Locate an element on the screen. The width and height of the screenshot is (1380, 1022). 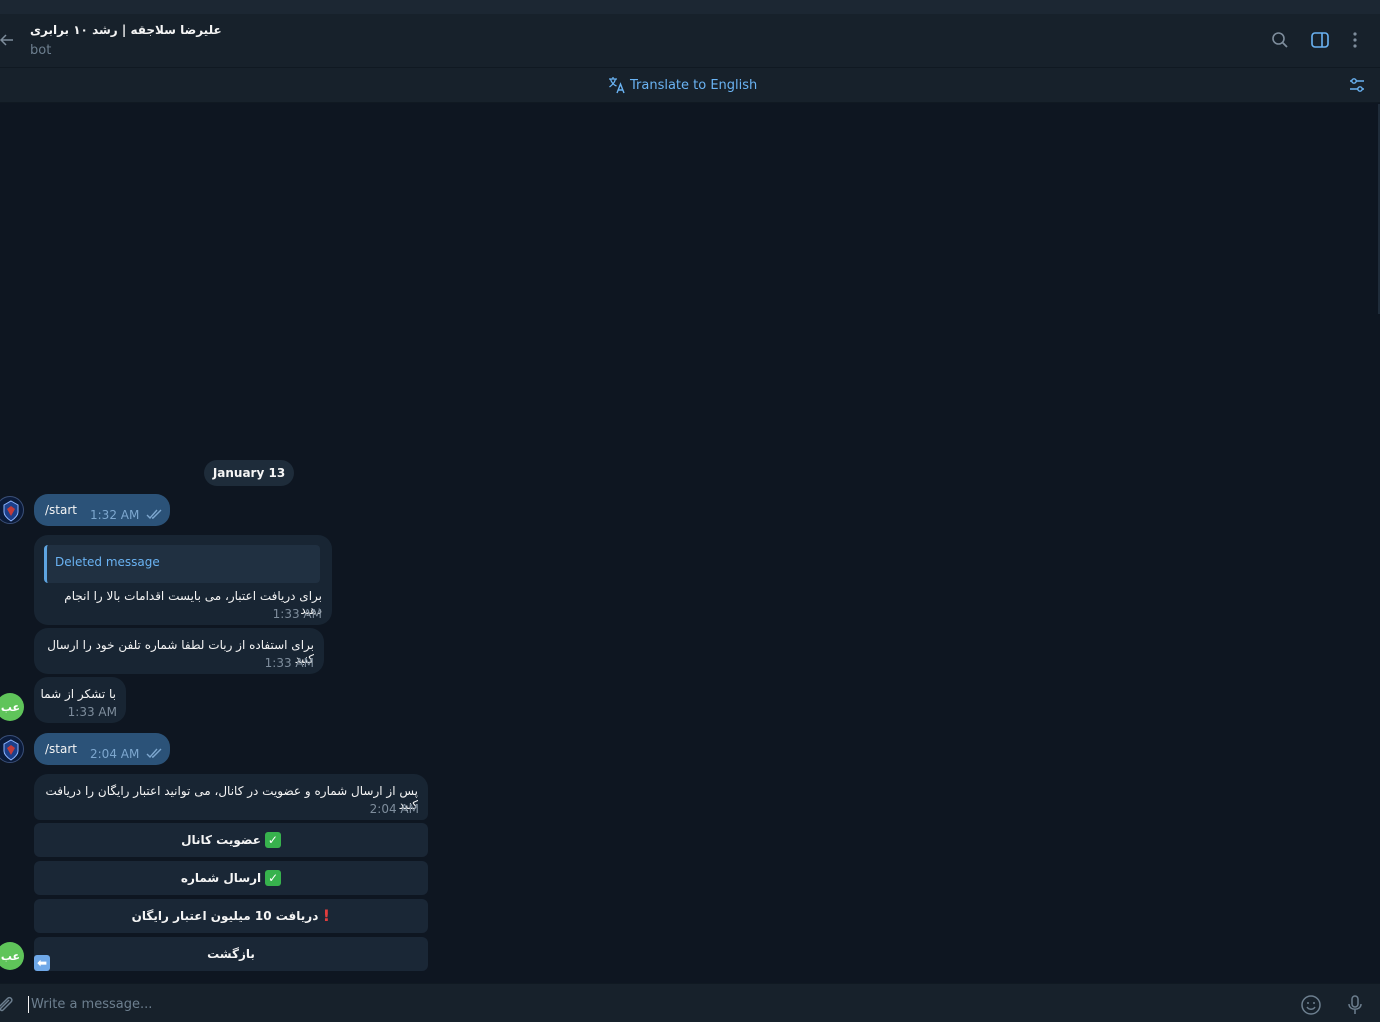
reply-quote: Deleted message is located at coordinates (182, 564).